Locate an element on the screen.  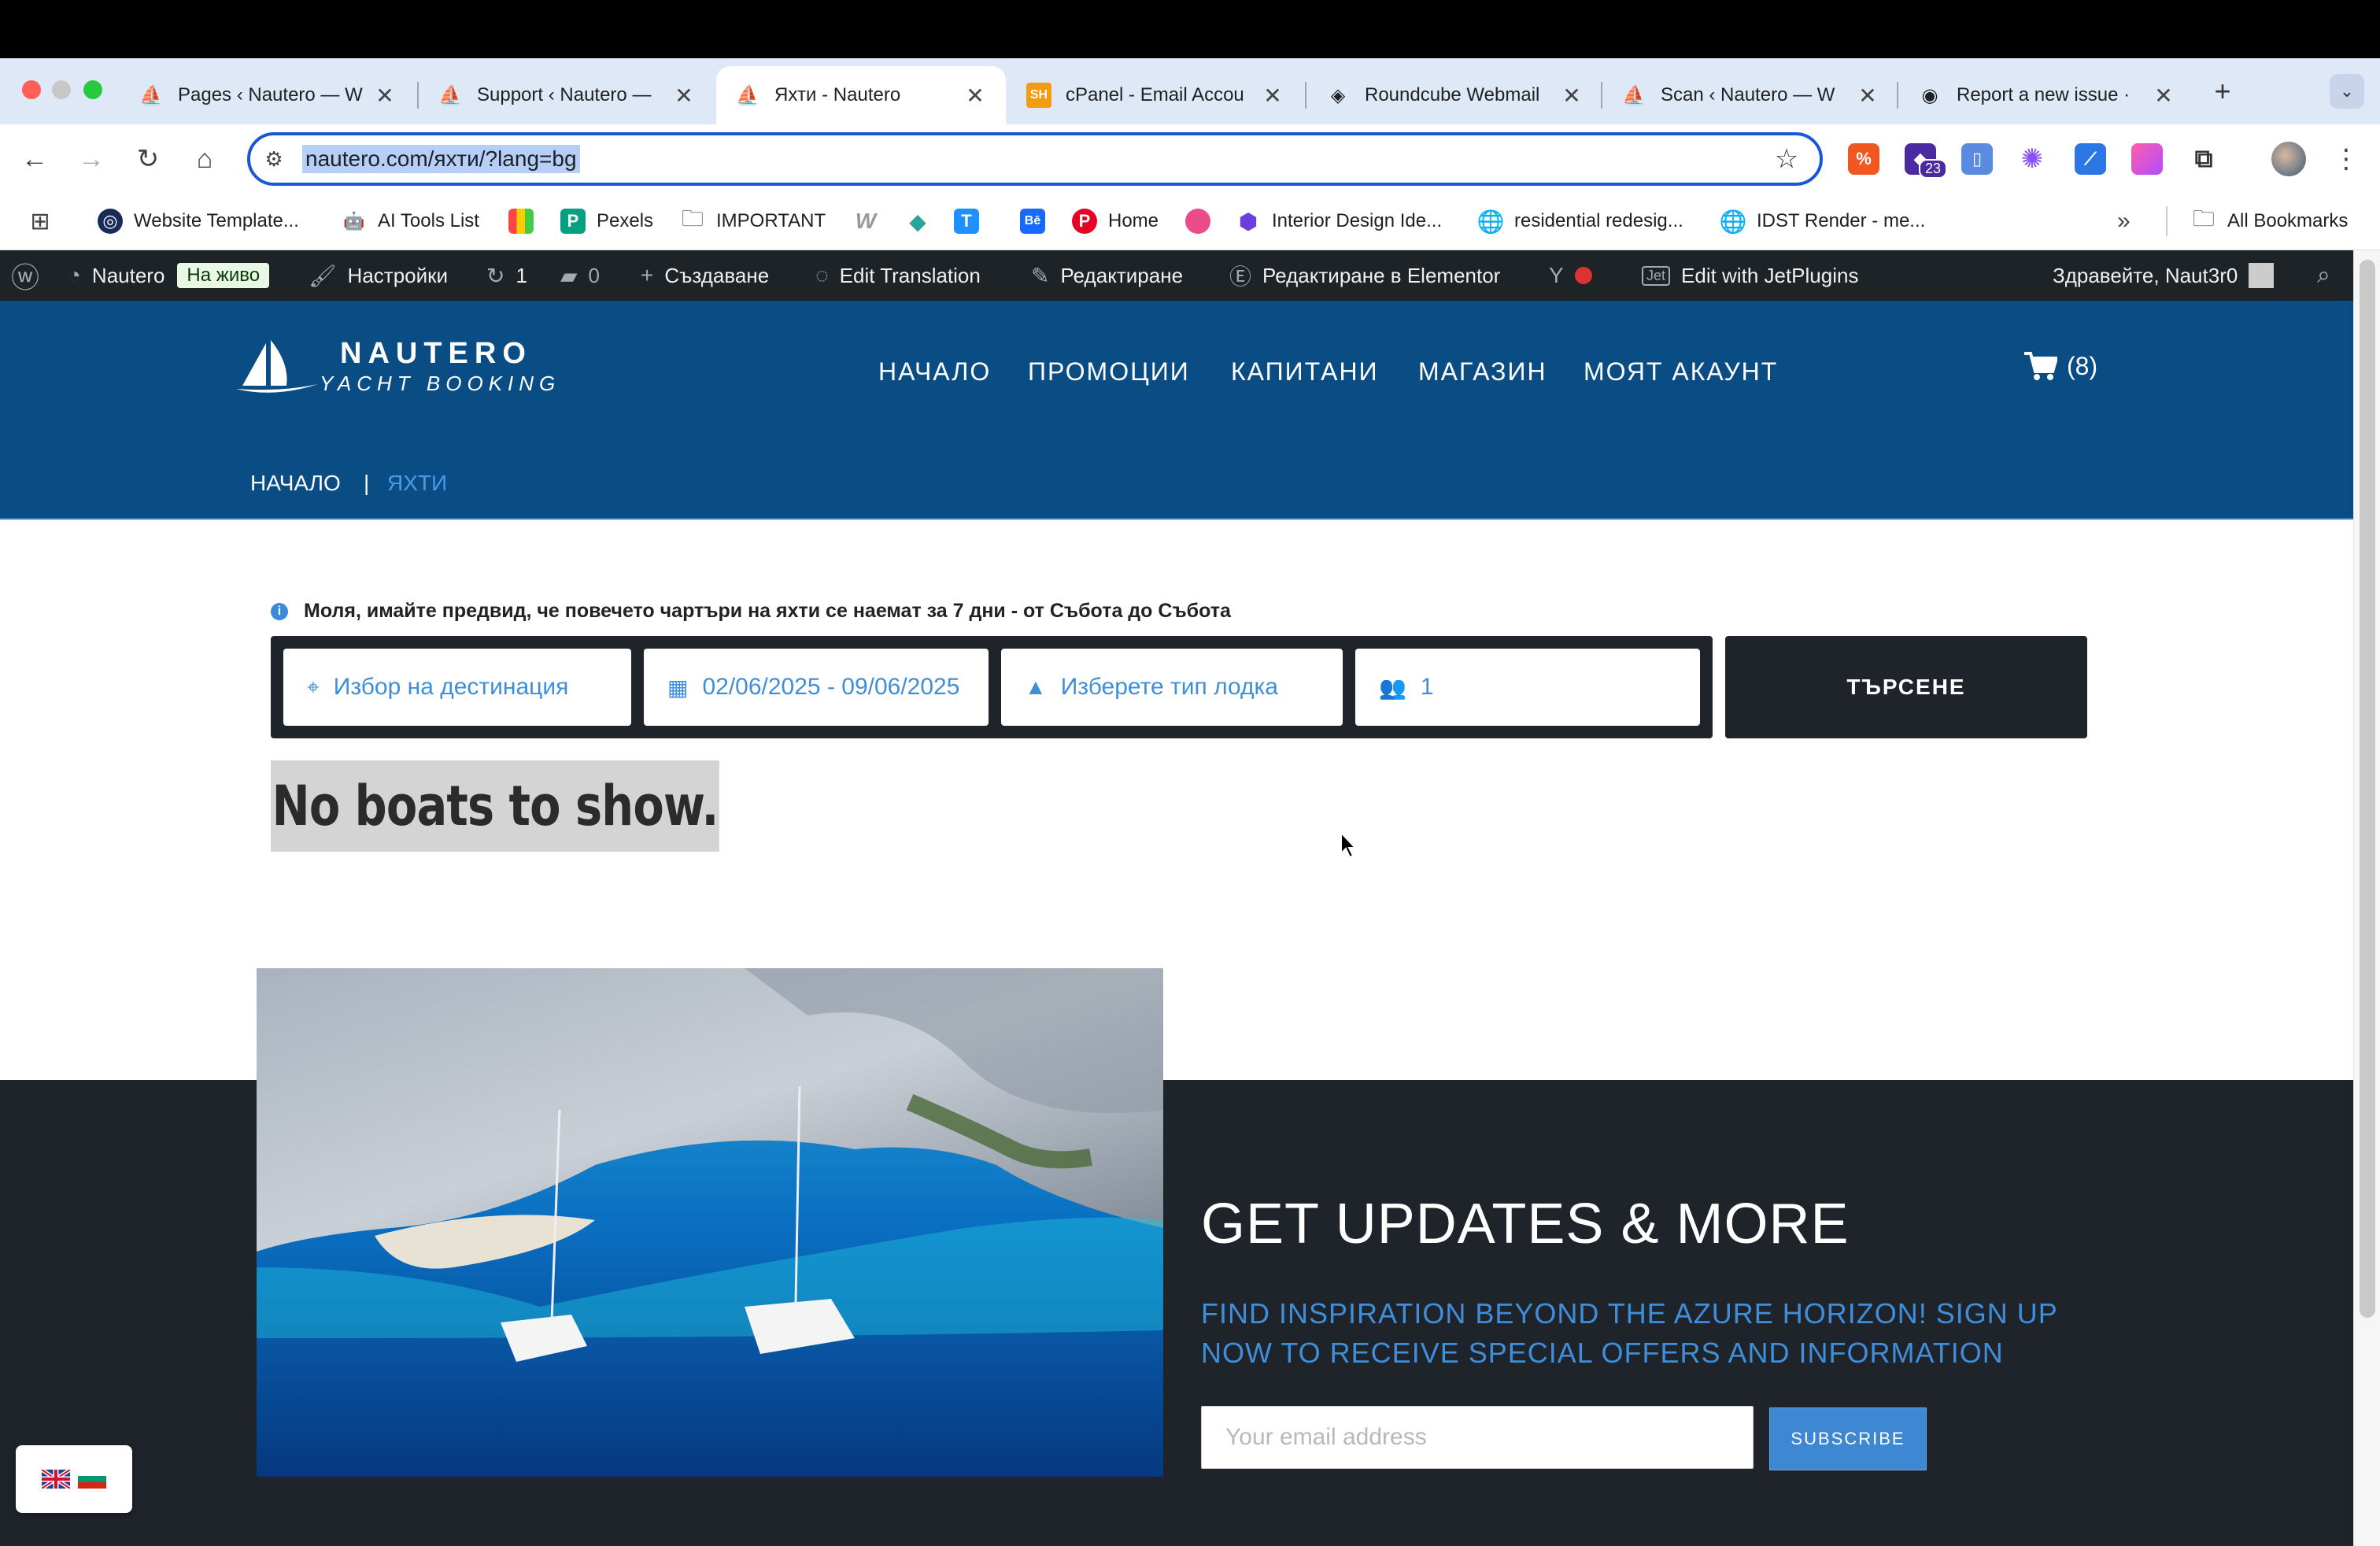
site-header is located at coordinates (1176, 410).